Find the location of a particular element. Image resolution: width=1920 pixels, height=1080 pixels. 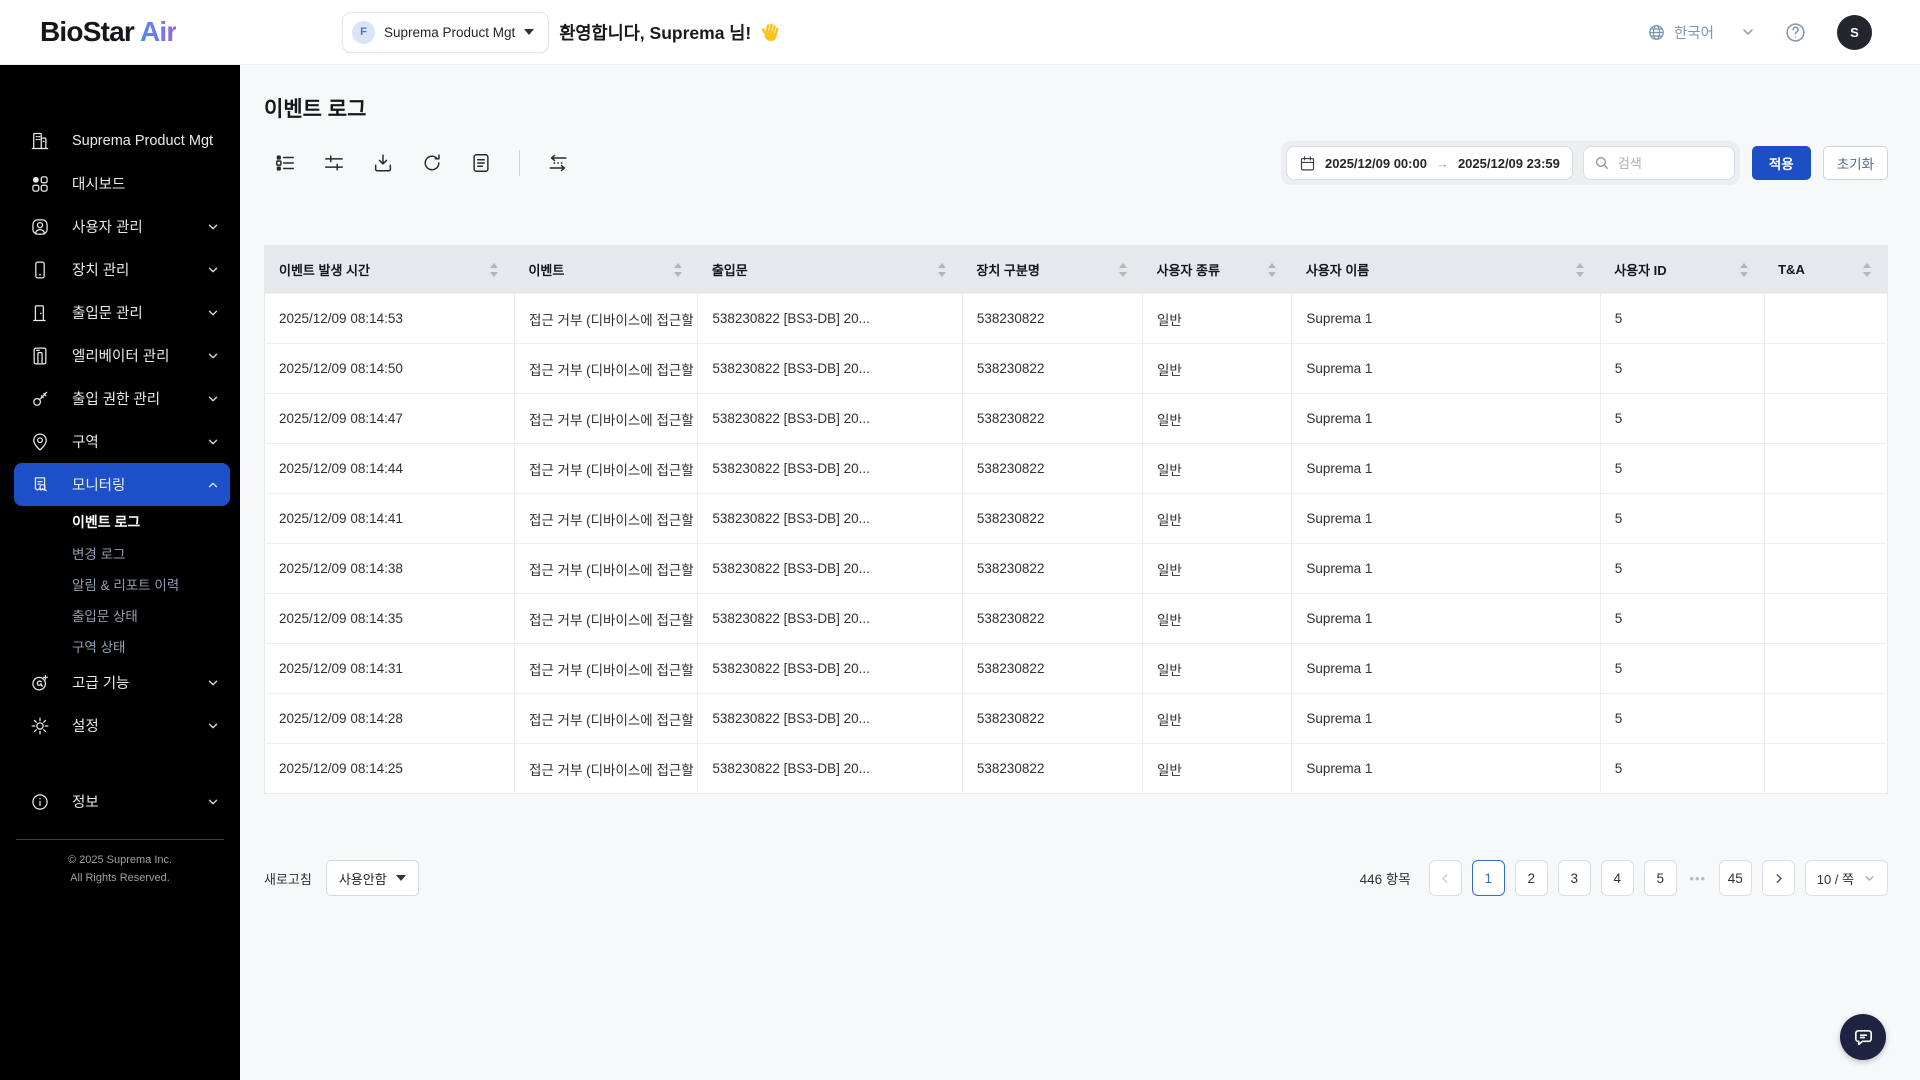

submenu-item-event-log: 이벤트 로그 is located at coordinates (120, 521).